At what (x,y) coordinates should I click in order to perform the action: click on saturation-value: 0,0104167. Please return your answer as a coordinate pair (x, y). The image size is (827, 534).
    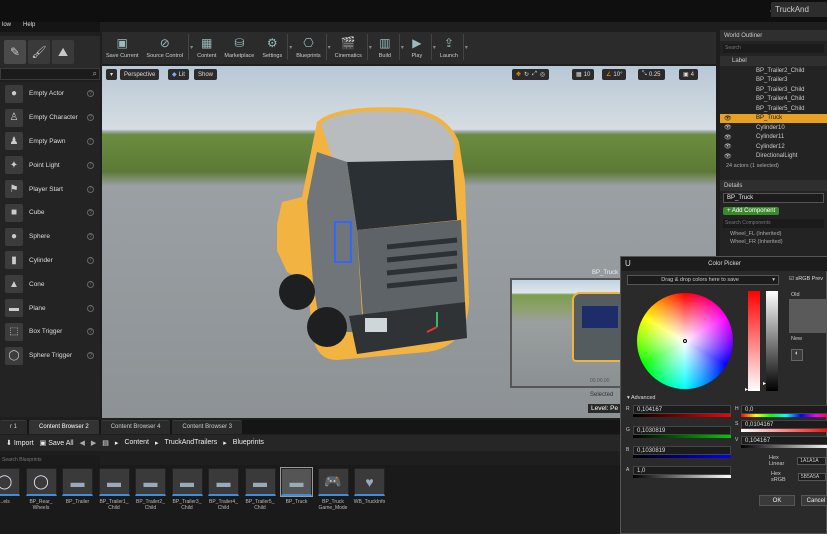
    Looking at the image, I should click on (784, 424).